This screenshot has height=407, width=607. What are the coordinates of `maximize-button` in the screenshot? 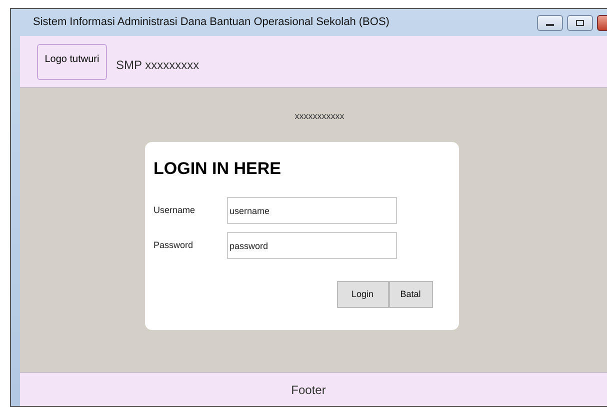 It's located at (580, 22).